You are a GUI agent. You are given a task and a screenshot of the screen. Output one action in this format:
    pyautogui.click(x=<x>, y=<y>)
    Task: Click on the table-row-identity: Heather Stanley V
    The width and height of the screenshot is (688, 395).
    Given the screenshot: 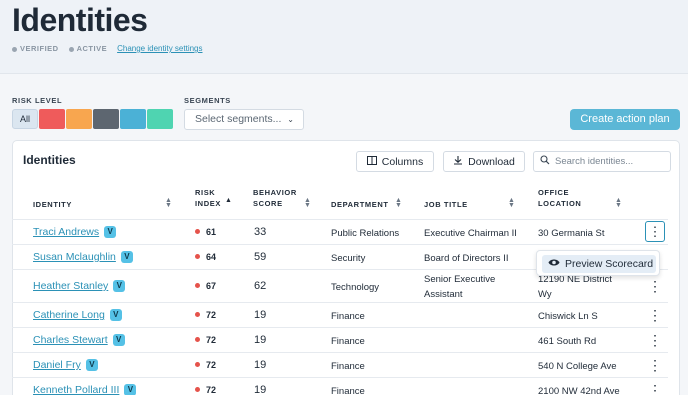 What is the action you would take?
    pyautogui.click(x=79, y=286)
    